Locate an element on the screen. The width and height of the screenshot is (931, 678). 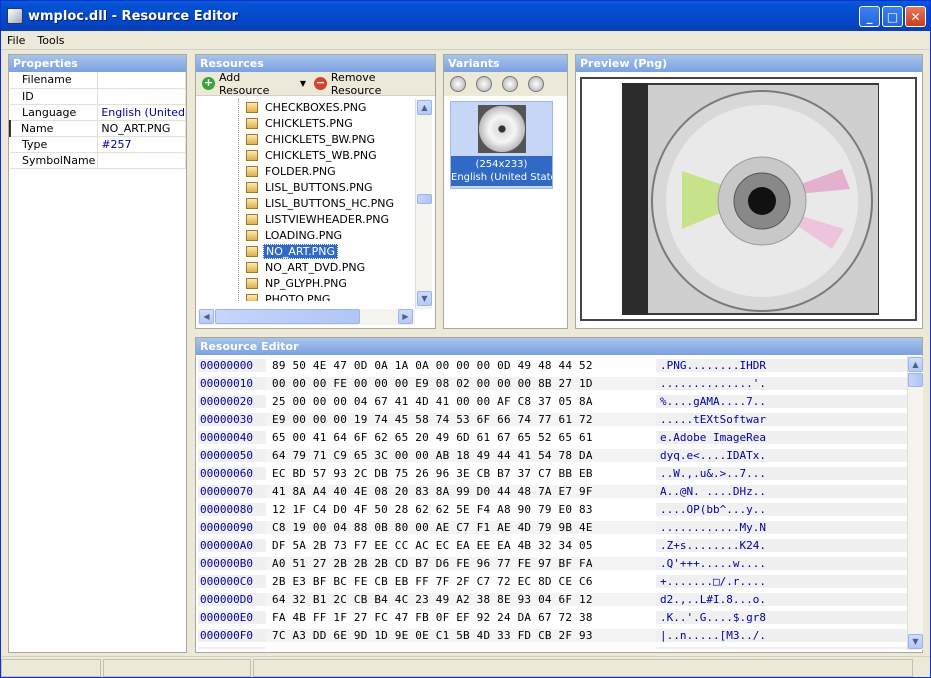
scroll-left-icon: ◀ is located at coordinates (206, 316).